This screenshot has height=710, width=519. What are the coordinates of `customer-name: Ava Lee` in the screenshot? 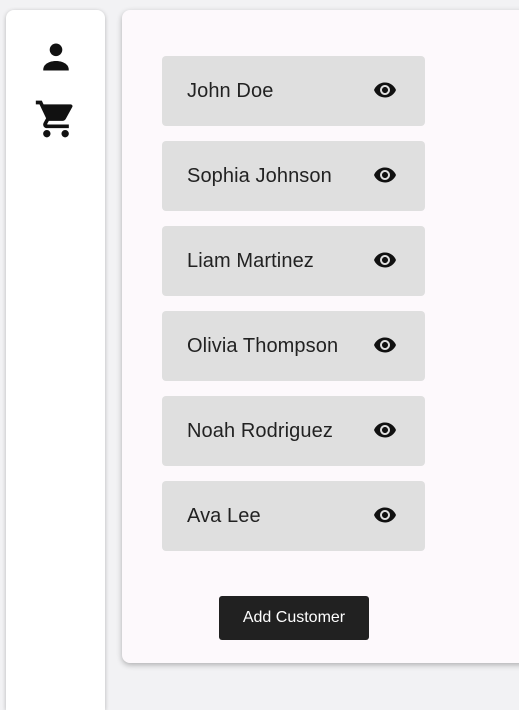 It's located at (224, 515).